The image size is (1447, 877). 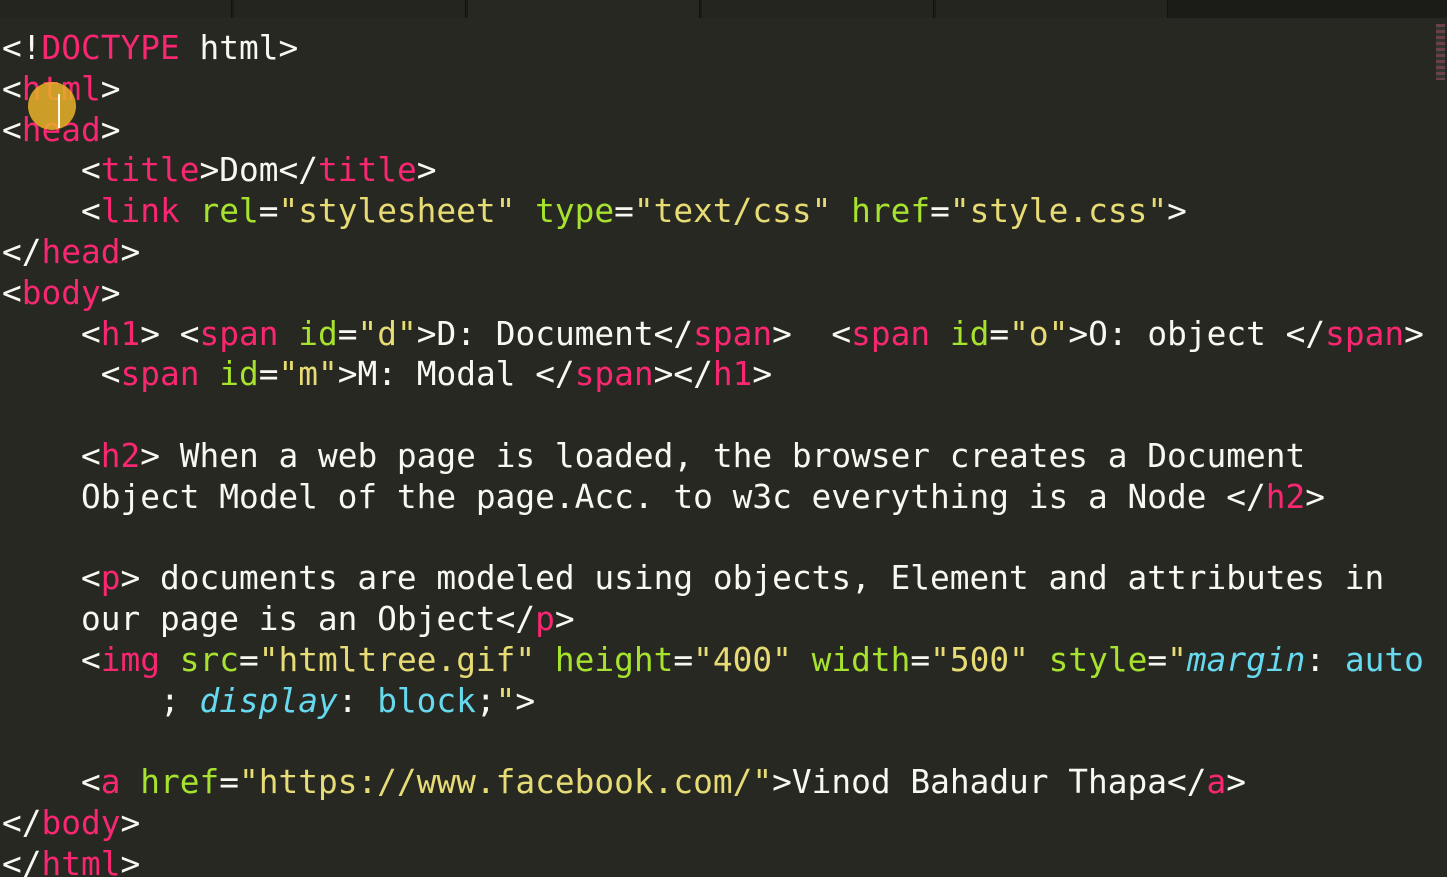 I want to click on tab-bar: ×××××, so click(x=723, y=9).